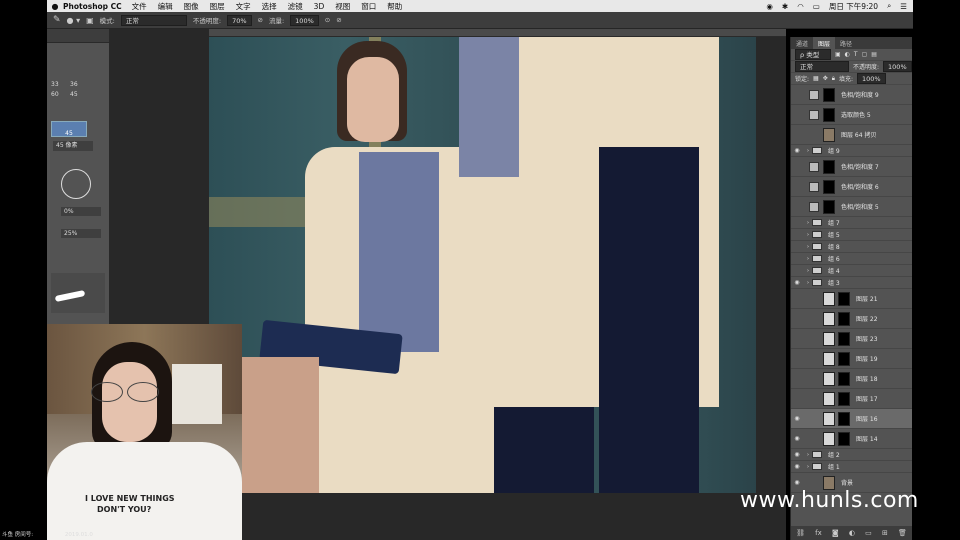 This screenshot has width=960, height=540. I want to click on brush-size-preset: 36, so click(78, 84).